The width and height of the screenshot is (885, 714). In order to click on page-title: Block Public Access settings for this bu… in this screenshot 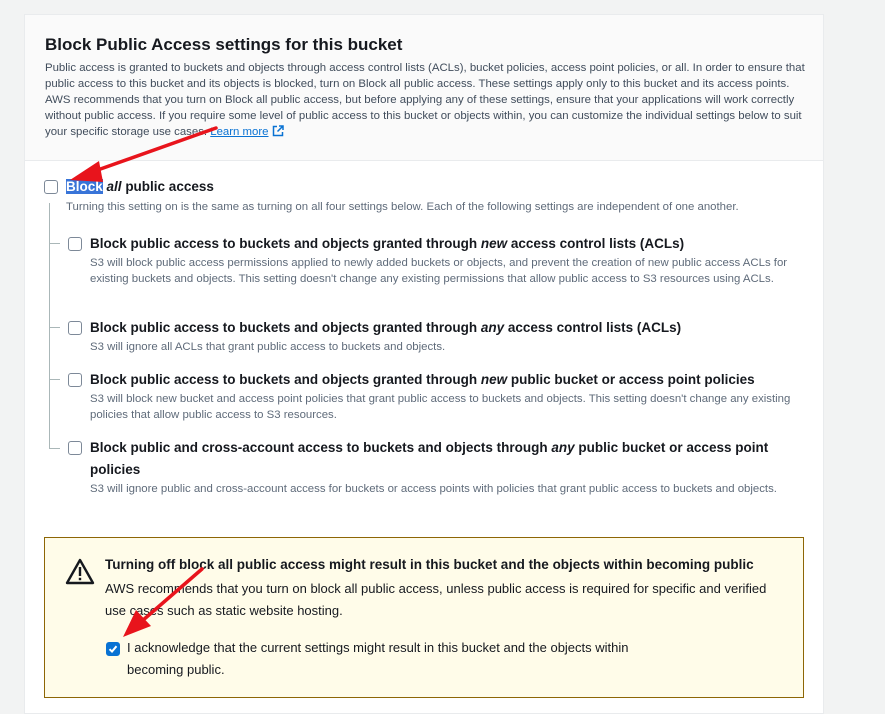, I will do `click(224, 44)`.